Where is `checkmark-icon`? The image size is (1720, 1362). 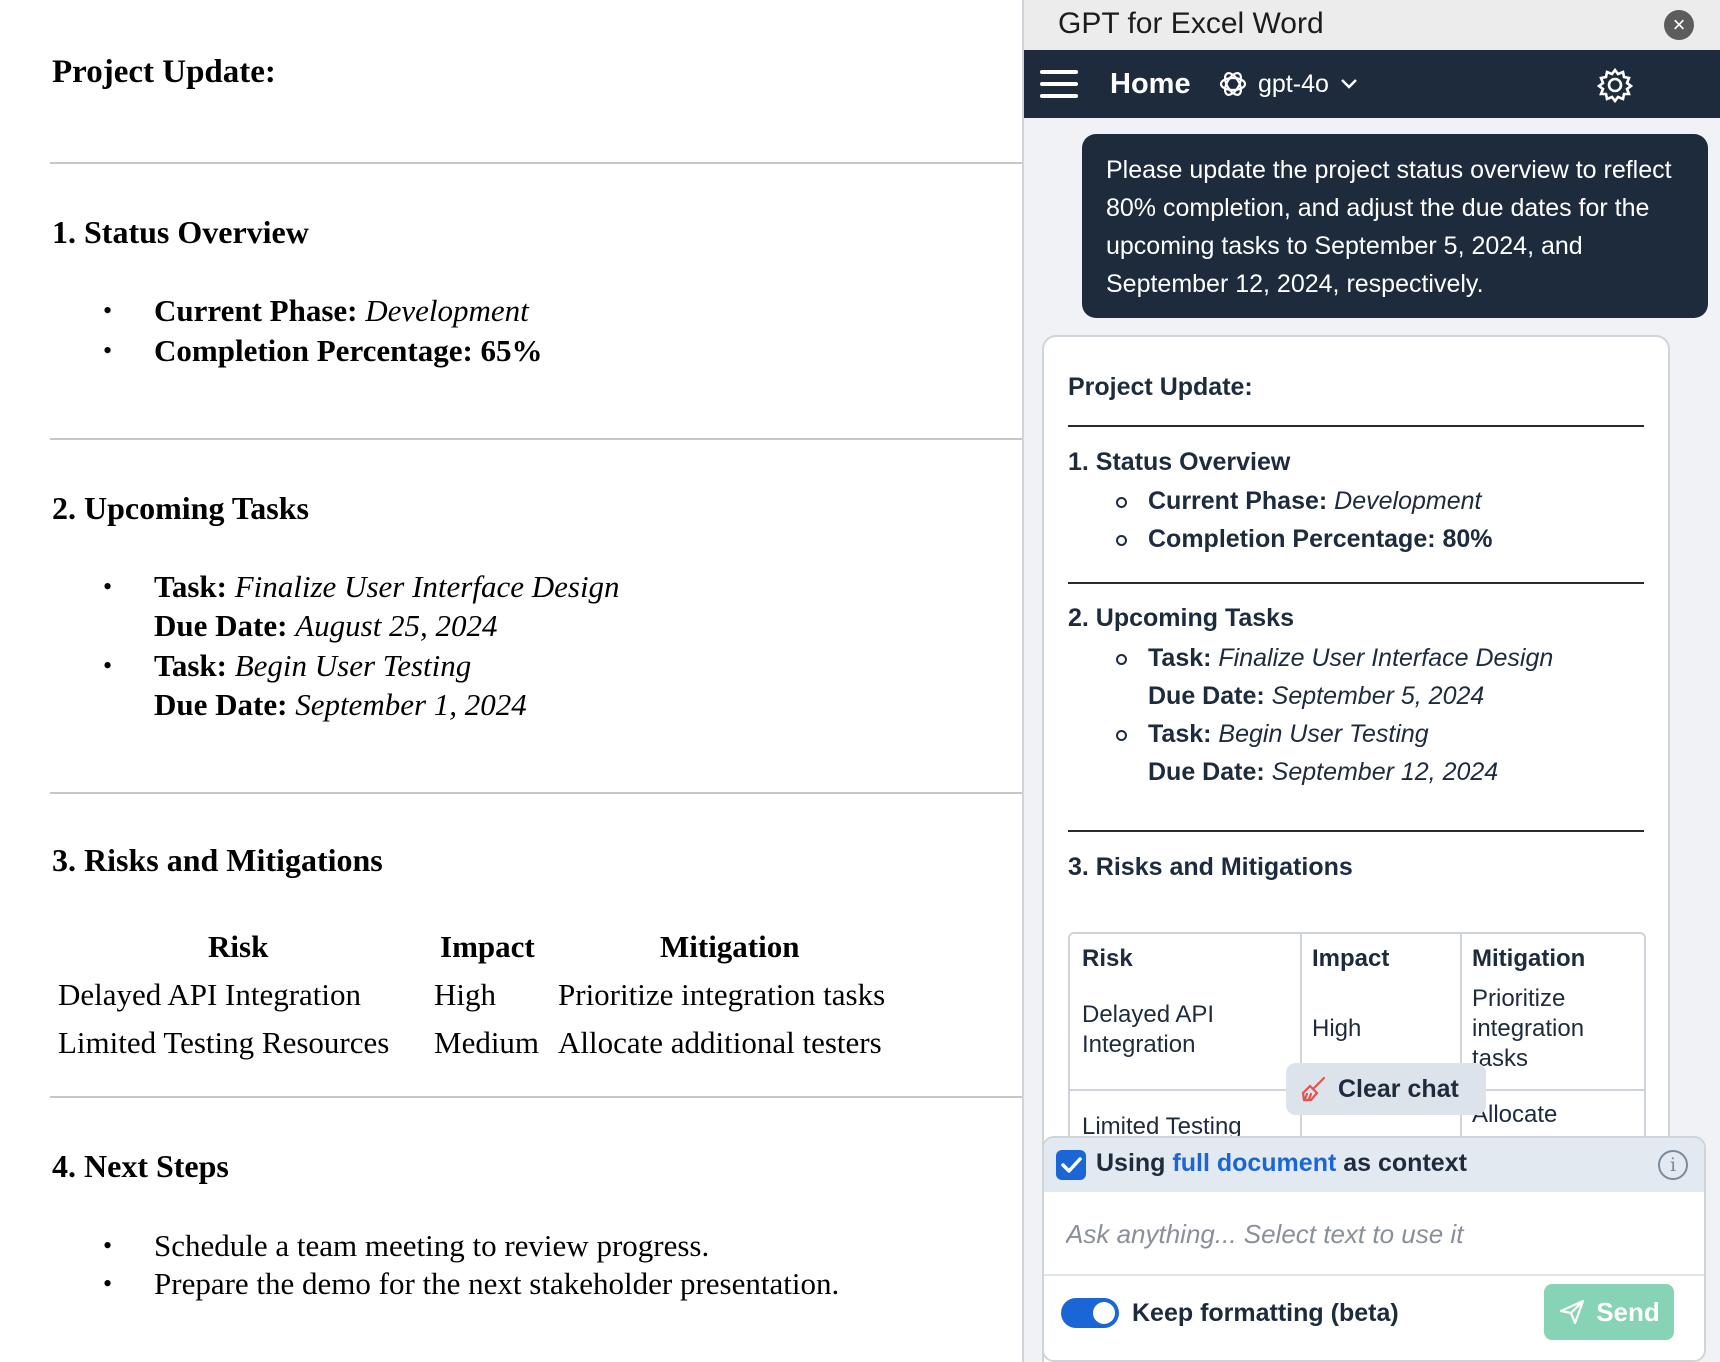 checkmark-icon is located at coordinates (1071, 1165).